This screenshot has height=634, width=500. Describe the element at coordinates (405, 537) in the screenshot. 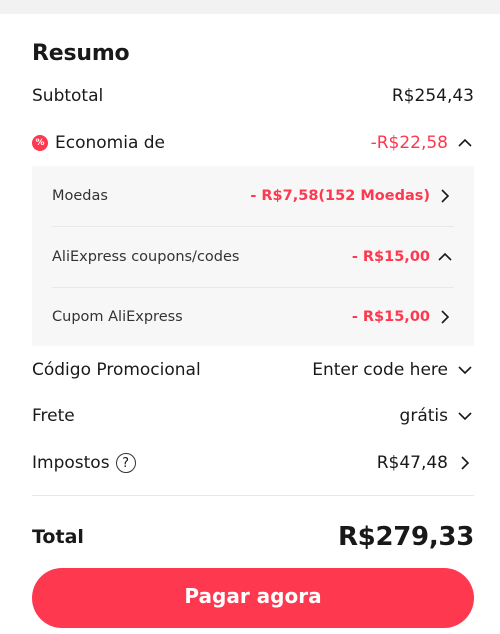

I see `total-value: R$279,33` at that location.